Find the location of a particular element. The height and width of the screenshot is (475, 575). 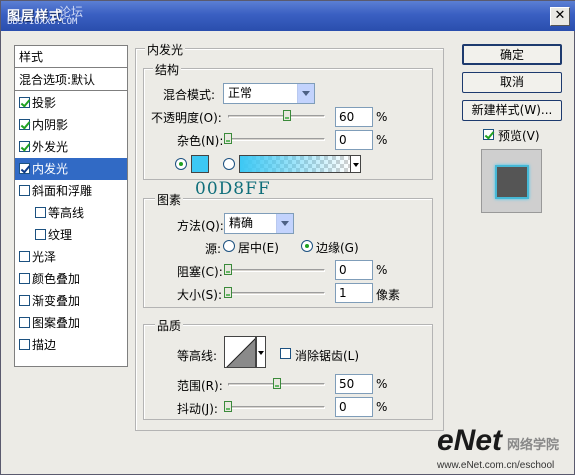

style-item-outer-glow: 外发光 is located at coordinates (71, 147).